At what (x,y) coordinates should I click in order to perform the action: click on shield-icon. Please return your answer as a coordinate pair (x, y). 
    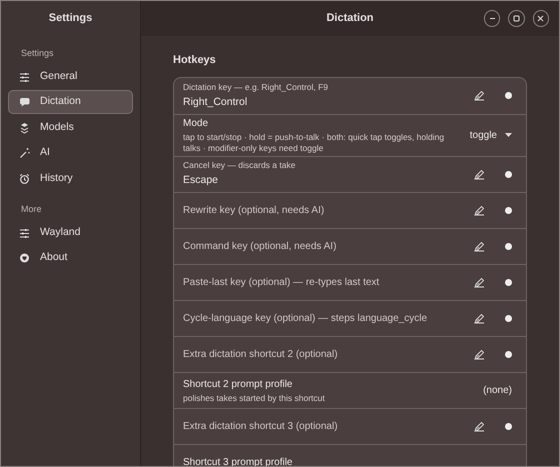
    Looking at the image, I should click on (24, 258).